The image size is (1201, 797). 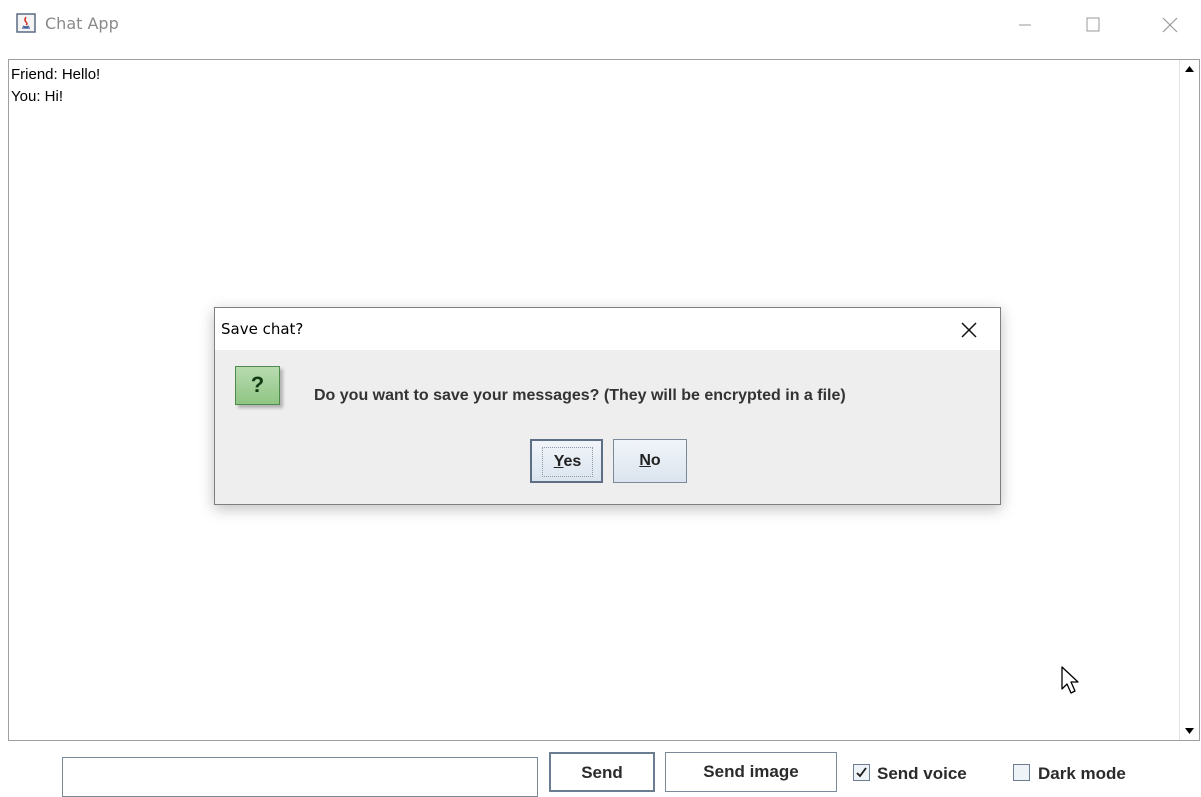 I want to click on dialog-titlebar: Save chat?, so click(x=607, y=329).